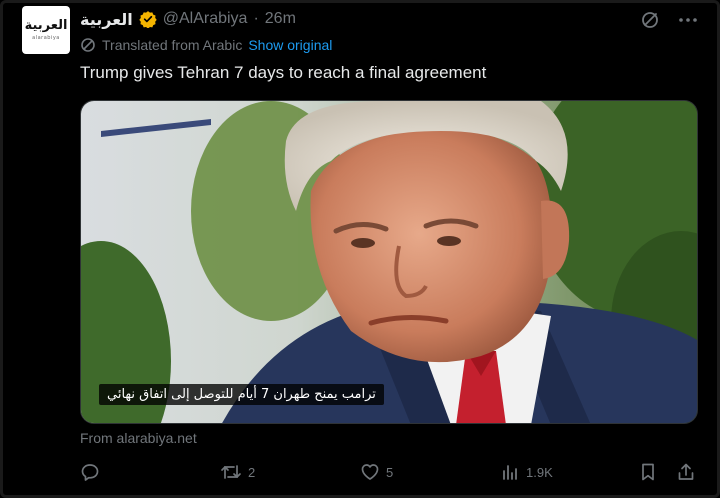  Describe the element at coordinates (252, 472) in the screenshot. I see `repost-count: 2` at that location.